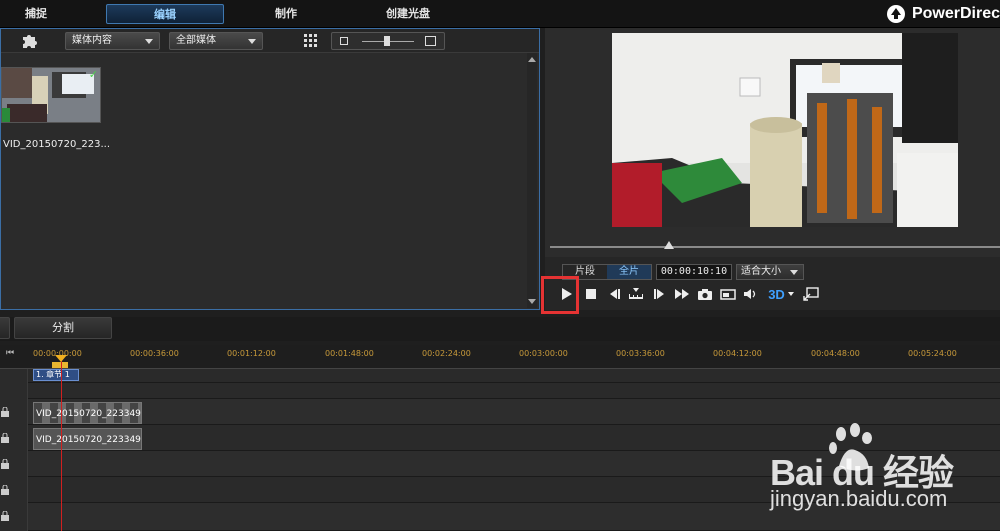 The width and height of the screenshot is (1000, 531). I want to click on fast-forward-button, so click(682, 294).